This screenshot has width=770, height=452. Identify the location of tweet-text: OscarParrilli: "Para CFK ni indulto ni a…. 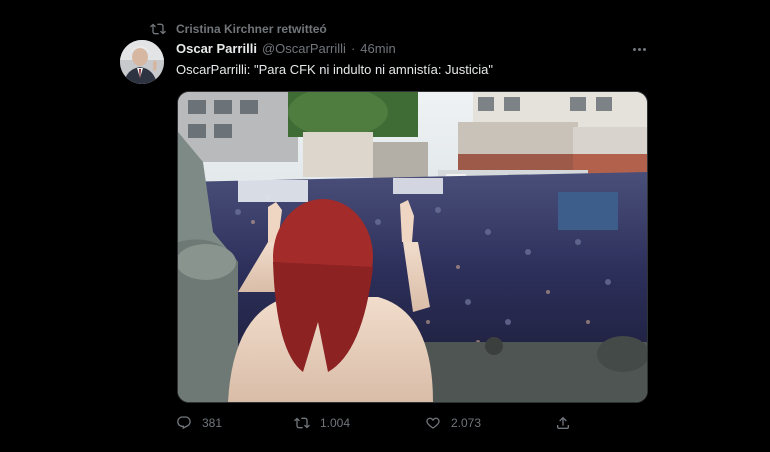
(335, 69).